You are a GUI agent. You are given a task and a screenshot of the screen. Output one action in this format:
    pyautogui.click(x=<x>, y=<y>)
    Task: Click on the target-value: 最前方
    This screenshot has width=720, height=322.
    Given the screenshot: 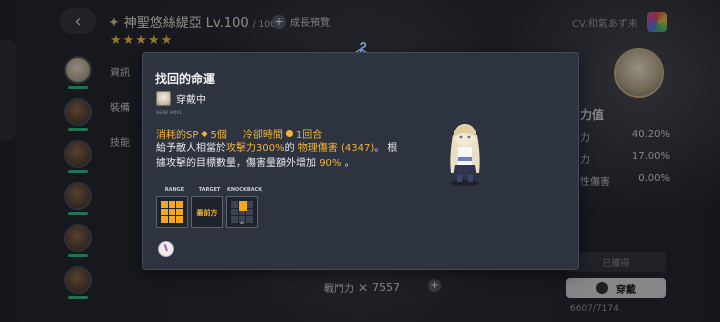 What is the action you would take?
    pyautogui.click(x=207, y=213)
    